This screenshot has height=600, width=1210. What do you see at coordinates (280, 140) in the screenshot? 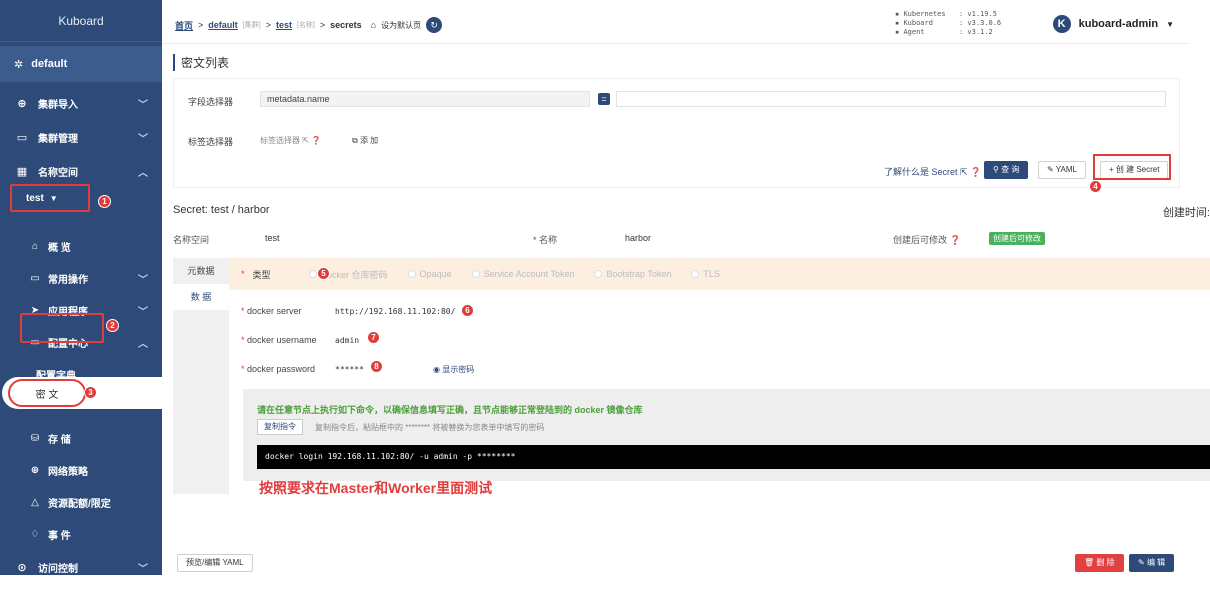
I see `label-selector-hint-text: 标签选择器` at bounding box center [280, 140].